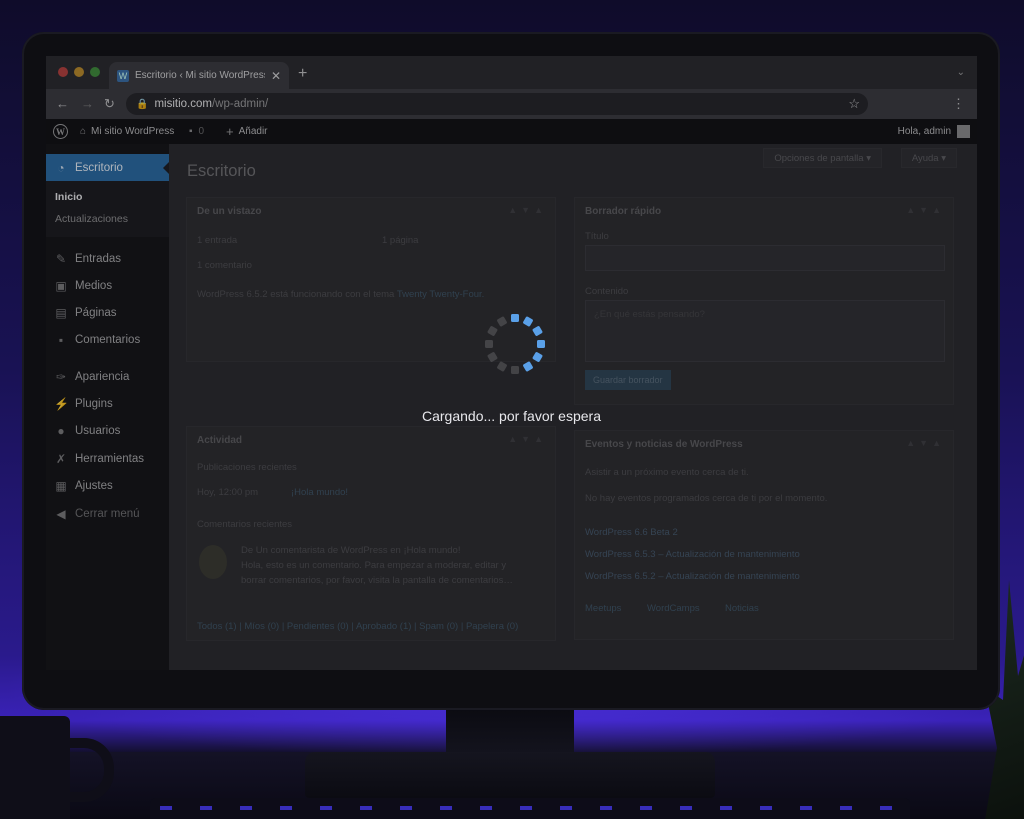 The image size is (1024, 819). I want to click on spinner-dots, so click(515, 344).